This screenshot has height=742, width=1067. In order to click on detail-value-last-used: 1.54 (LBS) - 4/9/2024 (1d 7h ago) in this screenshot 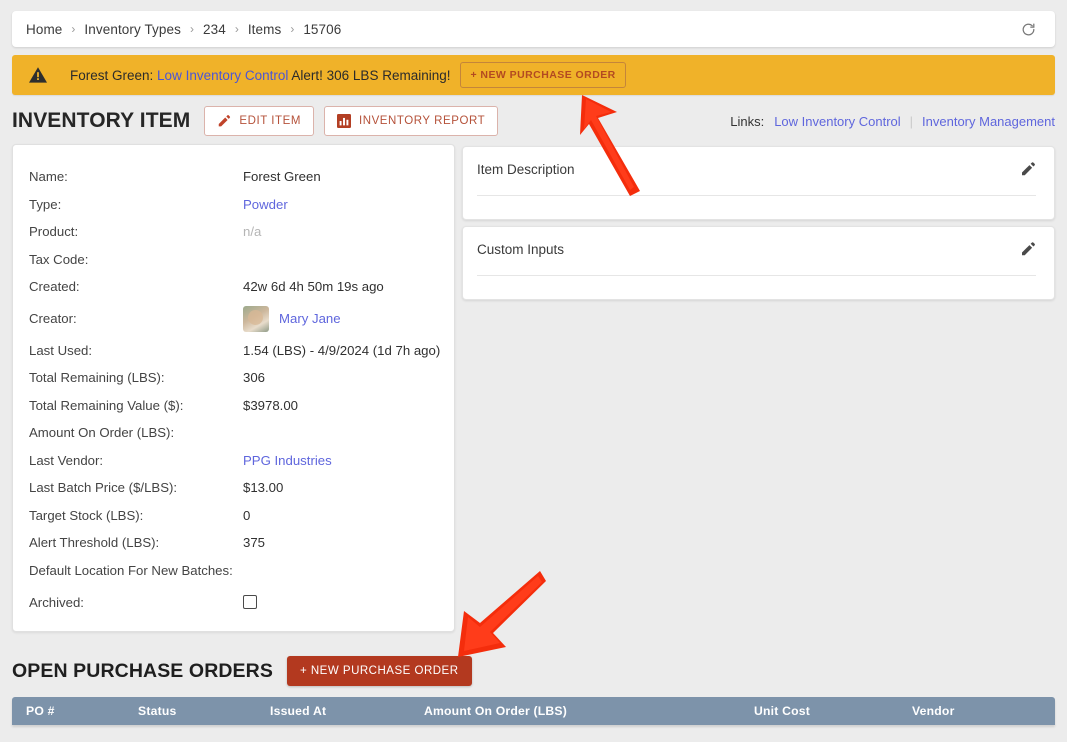, I will do `click(342, 350)`.